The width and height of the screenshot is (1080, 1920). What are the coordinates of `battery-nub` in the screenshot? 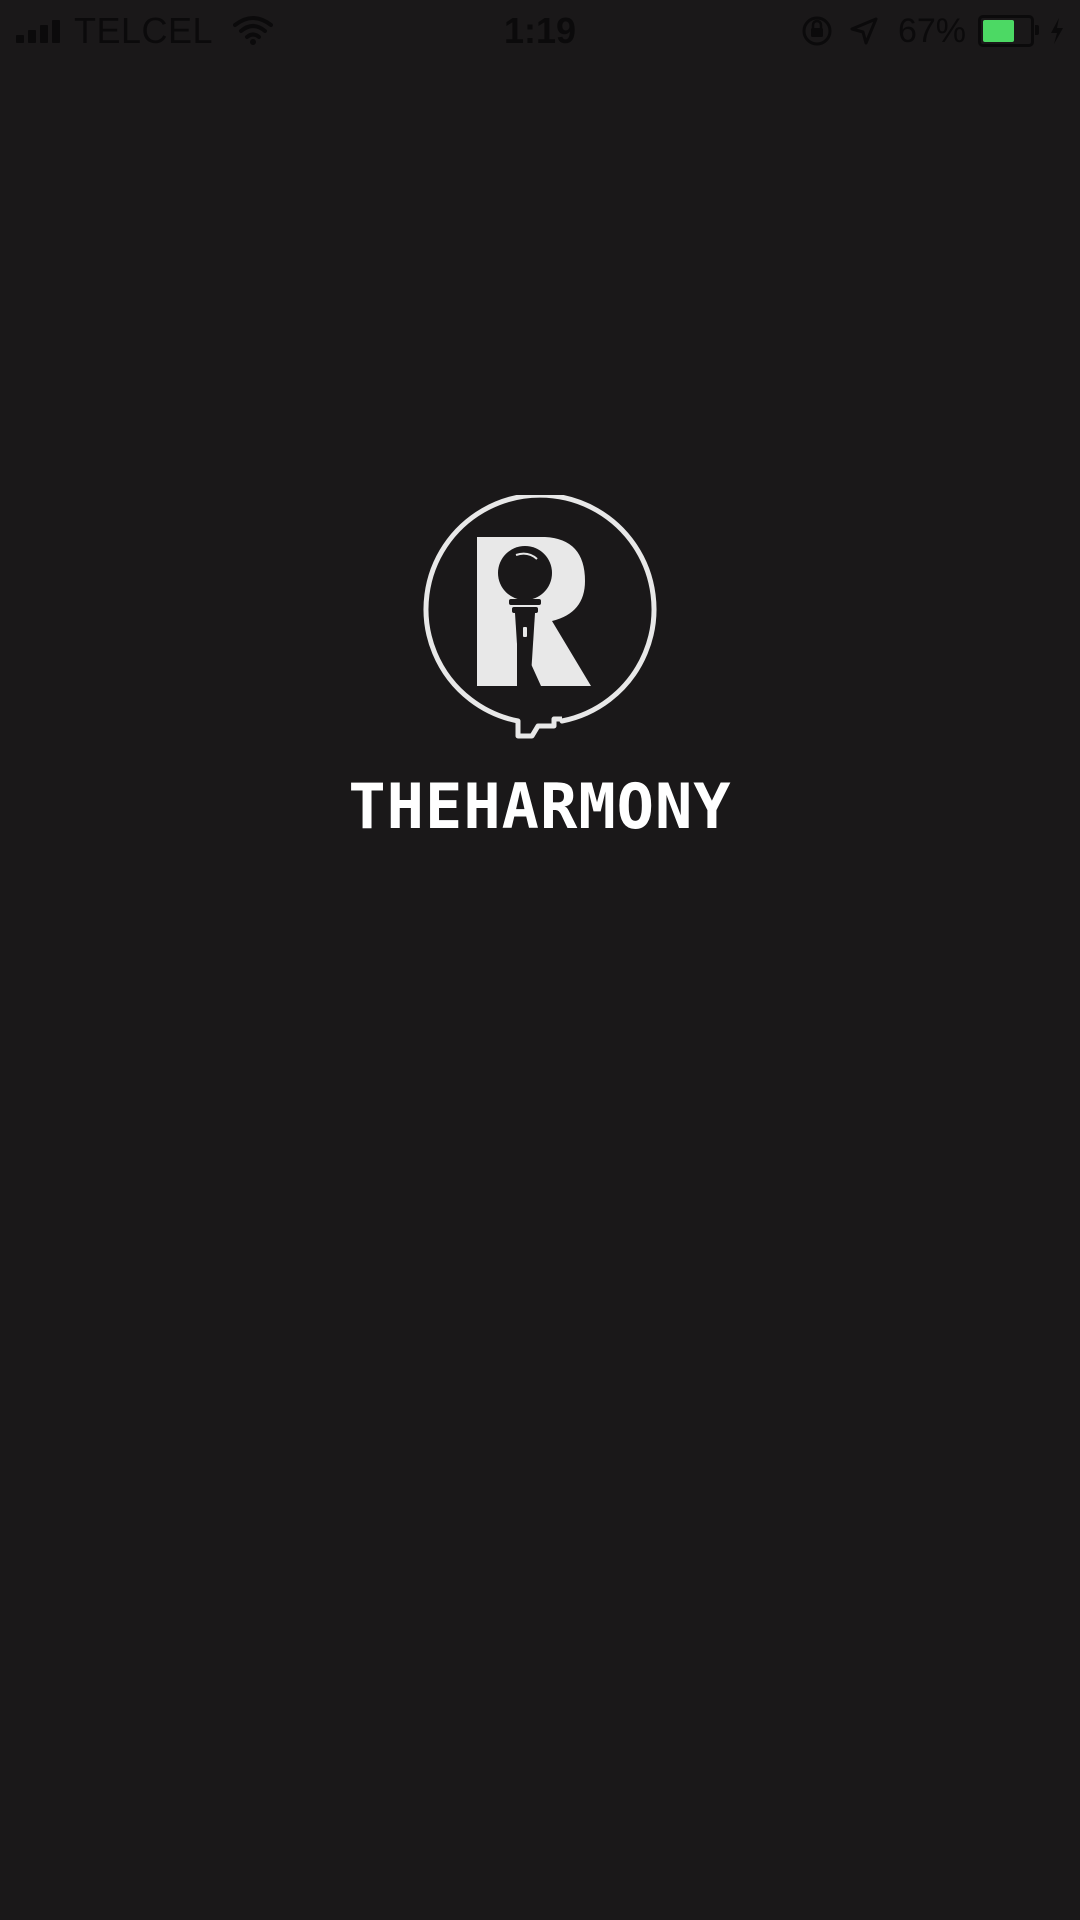 It's located at (1037, 30).